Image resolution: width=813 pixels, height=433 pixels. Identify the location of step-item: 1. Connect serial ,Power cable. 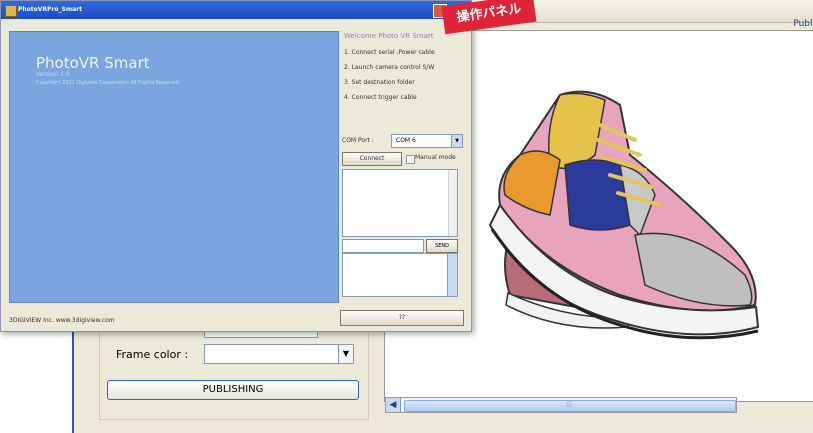
(389, 52).